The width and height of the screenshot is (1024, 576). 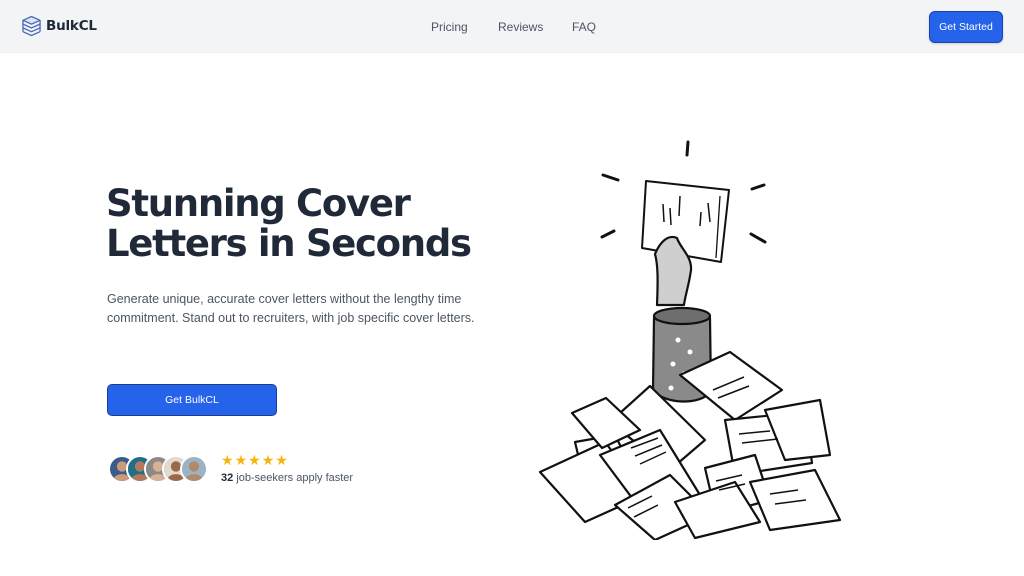 What do you see at coordinates (258, 203) in the screenshot?
I see `hero-title-line-1: Stunning Cover` at bounding box center [258, 203].